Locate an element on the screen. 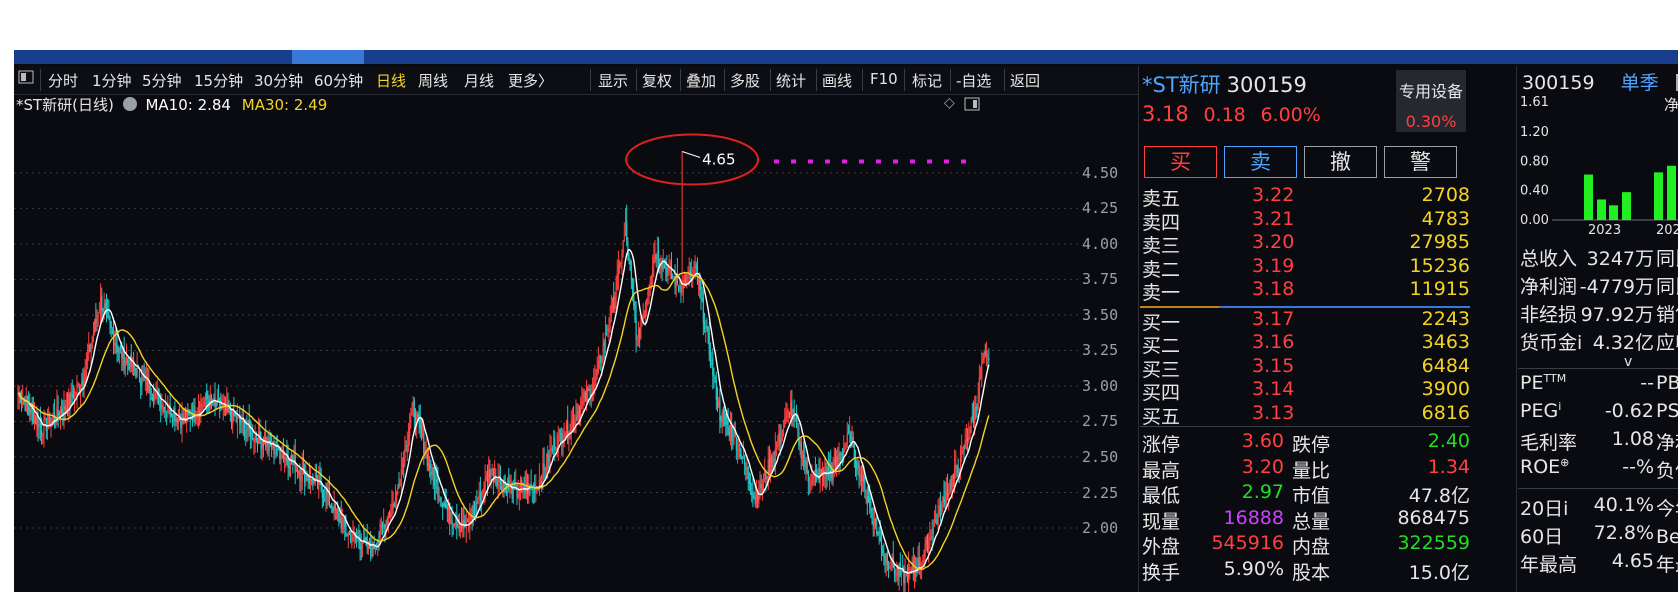 Image resolution: width=1678 pixels, height=592 pixels. period-tab-weekly: 周线 is located at coordinates (433, 80).